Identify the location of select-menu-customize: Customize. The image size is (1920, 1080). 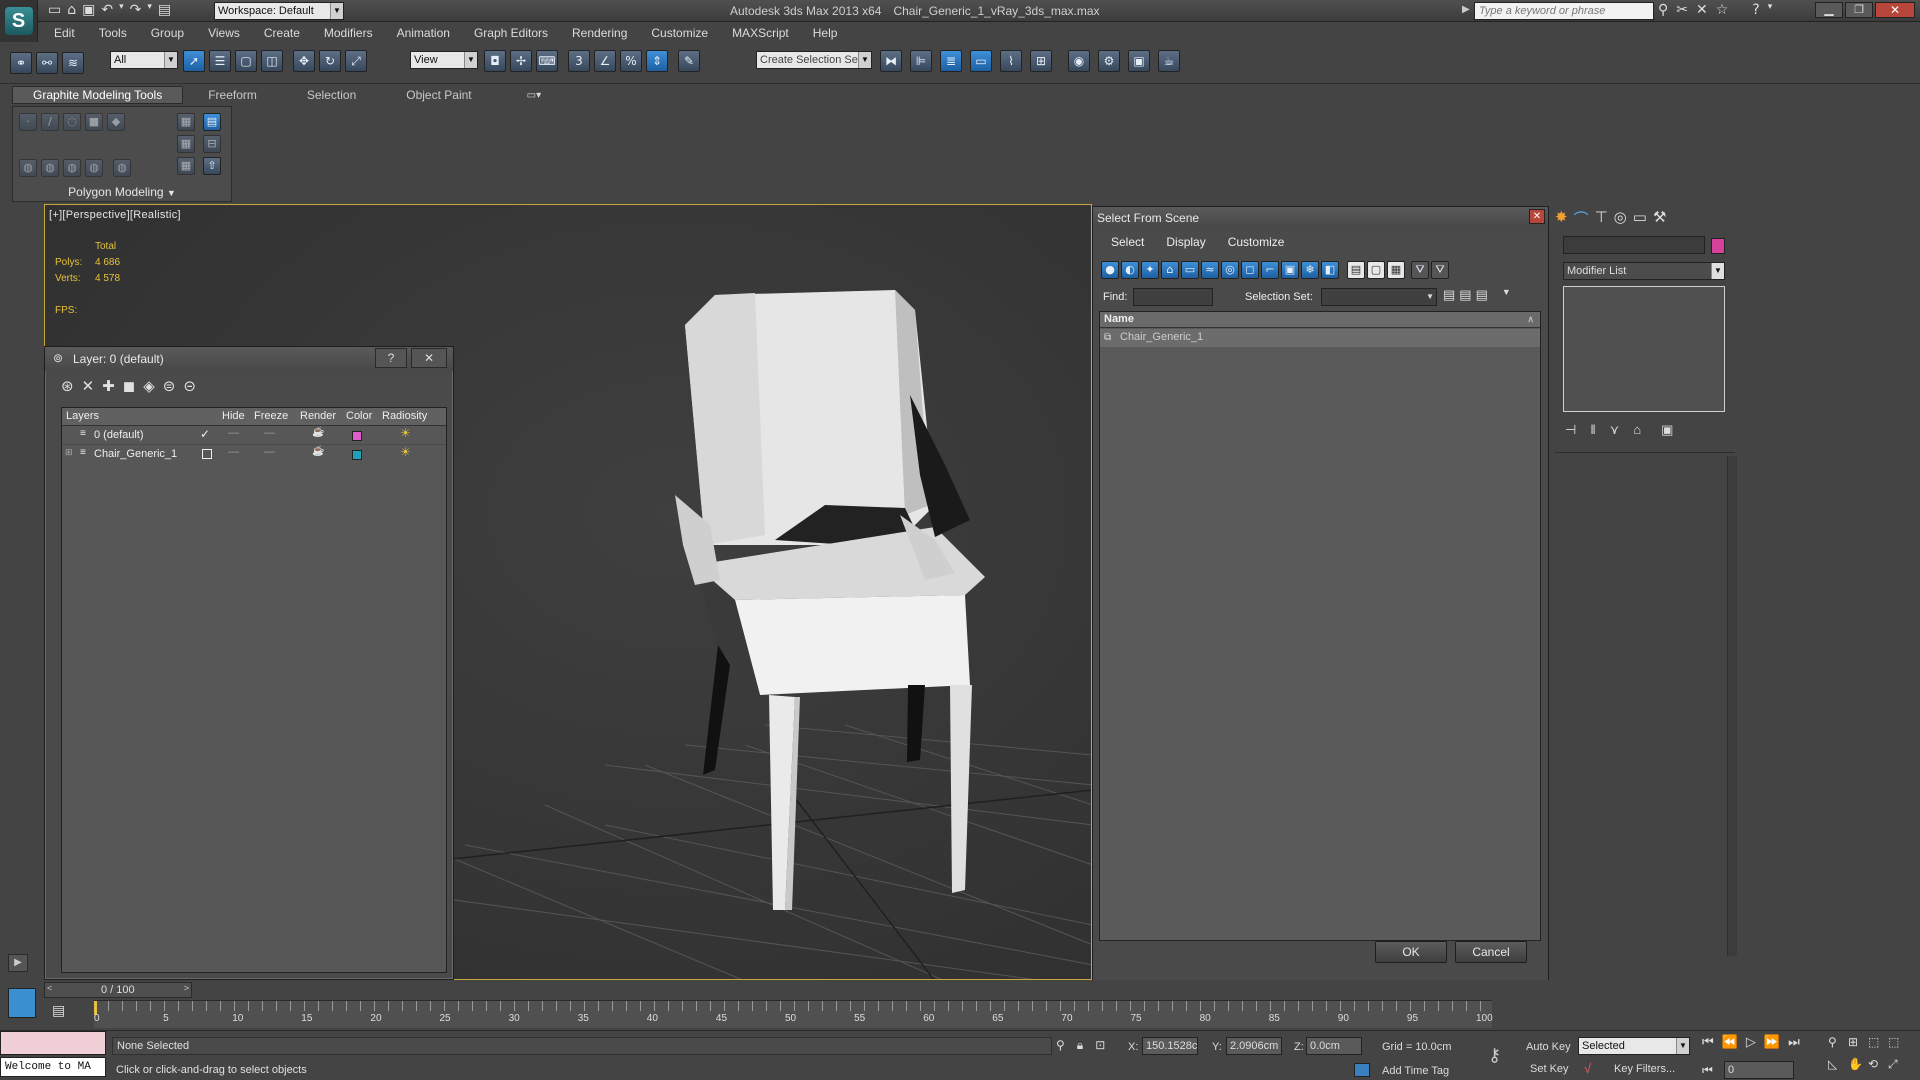
(1256, 242).